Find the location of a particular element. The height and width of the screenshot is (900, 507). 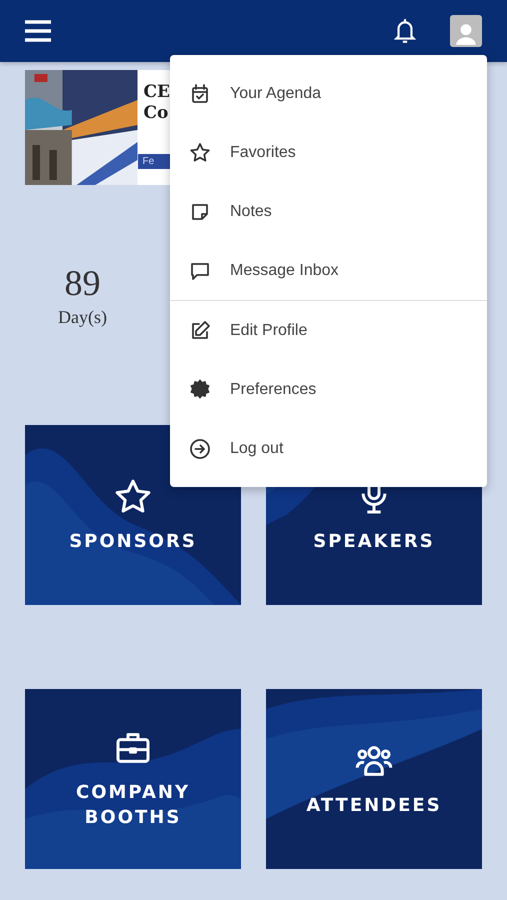

banner-date: Fe is located at coordinates (154, 161).